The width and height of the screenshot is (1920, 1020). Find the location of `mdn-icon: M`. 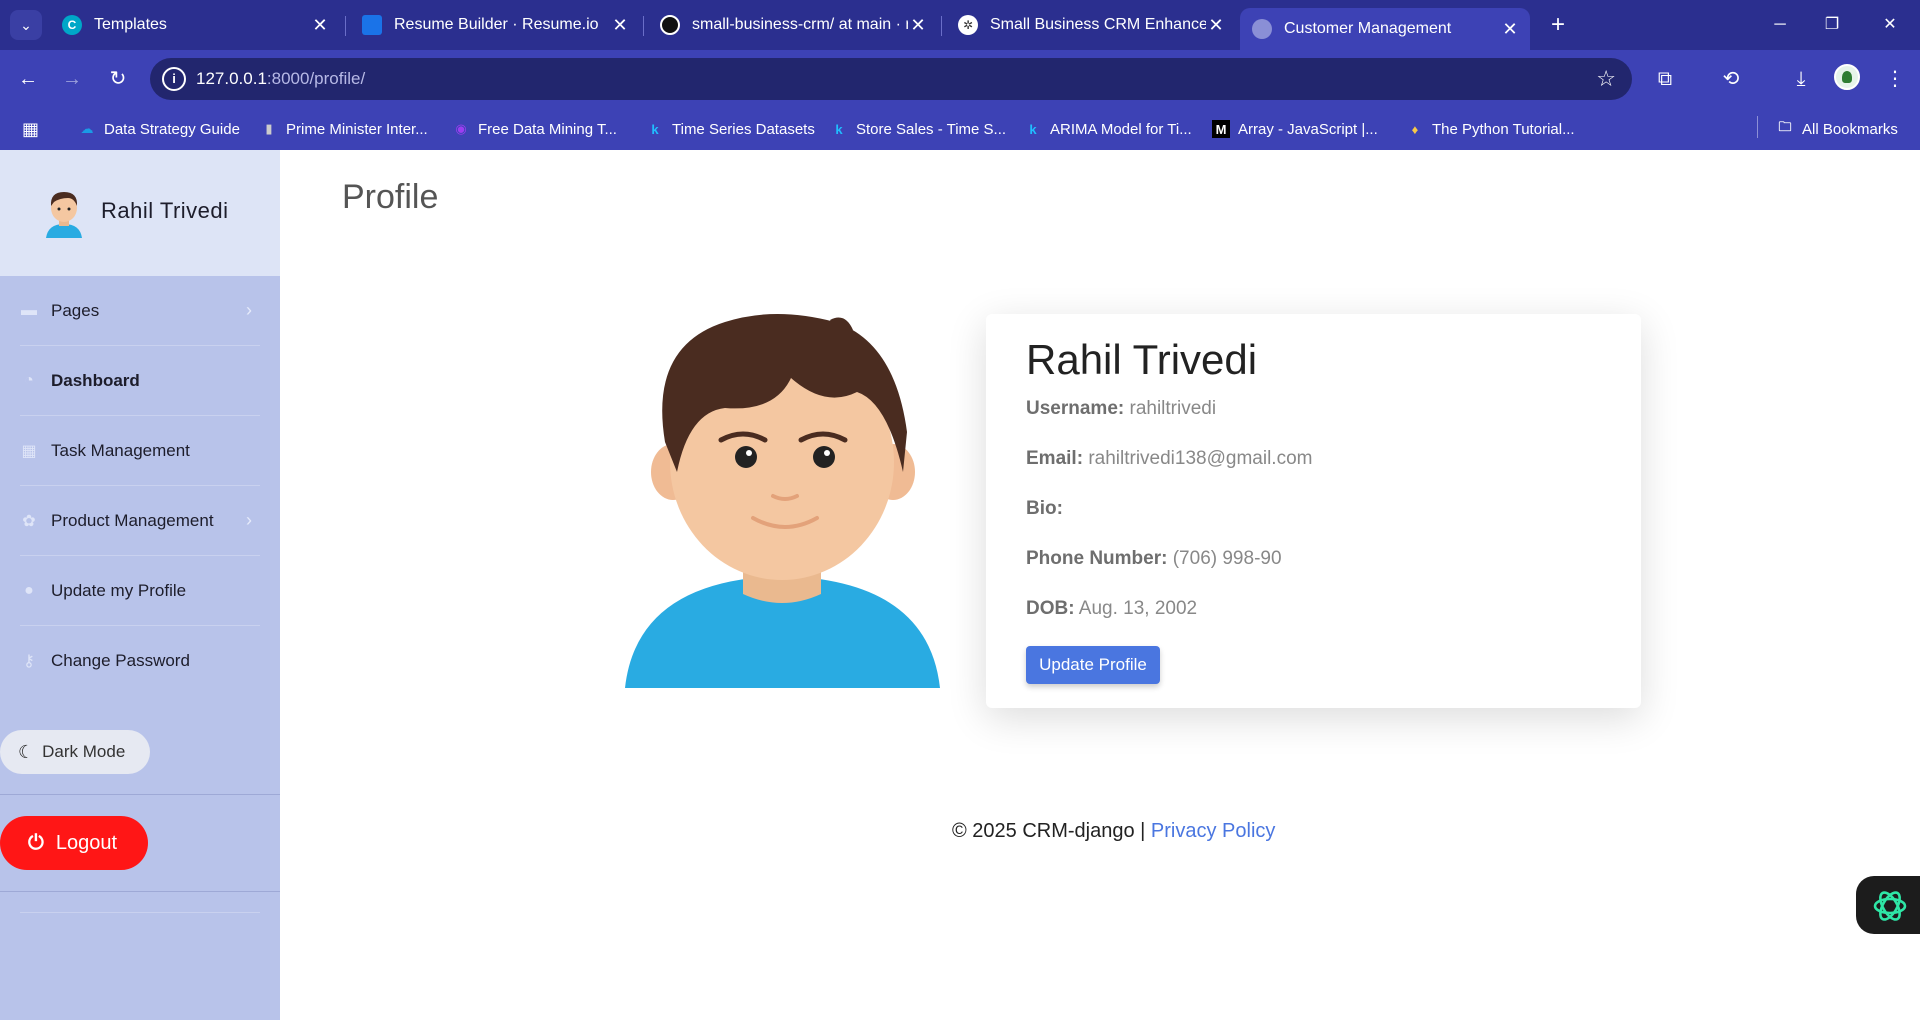

mdn-icon: M is located at coordinates (1221, 129).